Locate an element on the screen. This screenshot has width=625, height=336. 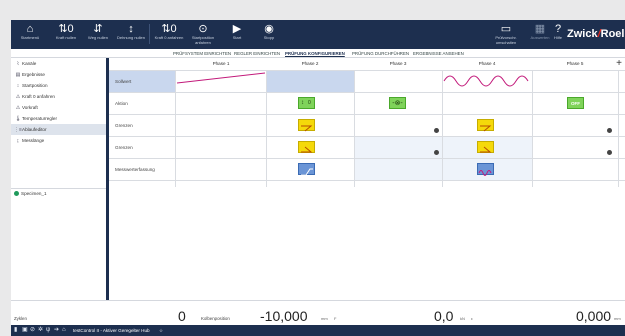
travel-zero-button: ⇵ Weg nullen is located at coordinates (98, 35).